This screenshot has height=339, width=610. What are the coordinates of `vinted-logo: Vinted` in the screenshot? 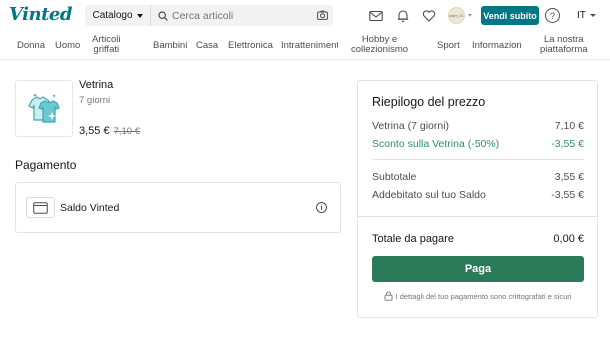 It's located at (40, 14).